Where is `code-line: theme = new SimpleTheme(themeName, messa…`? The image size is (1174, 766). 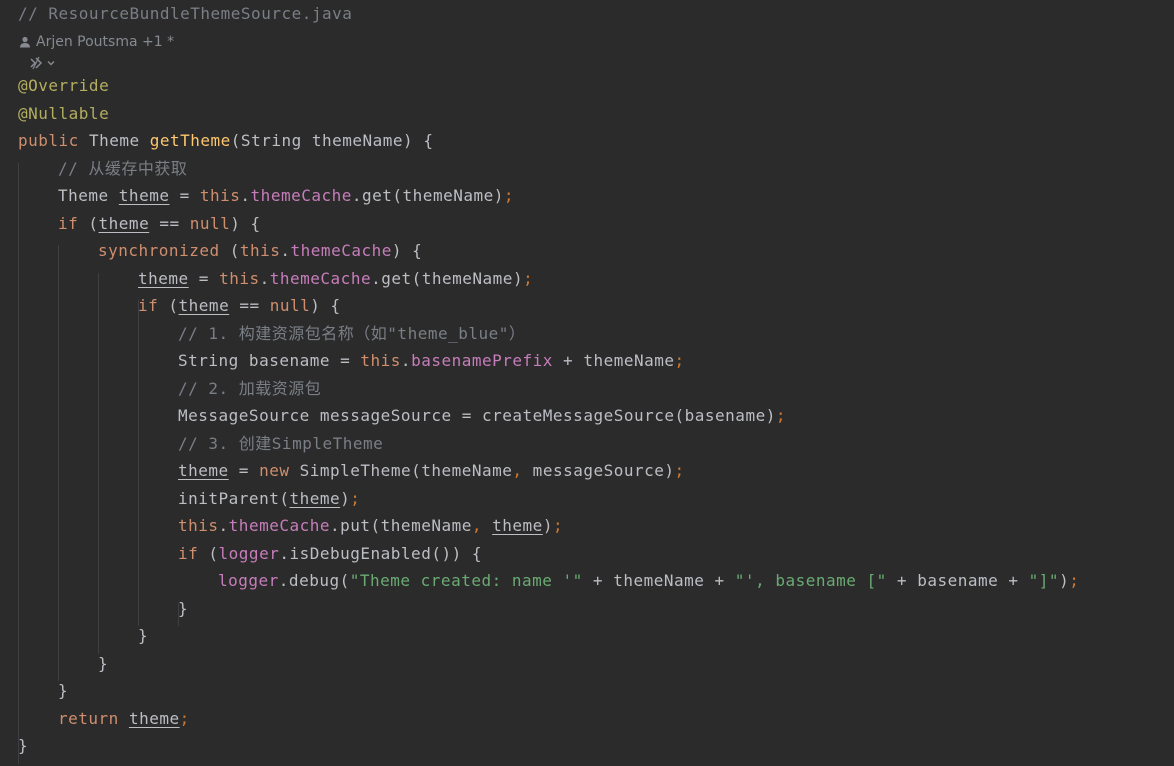
code-line: theme = new SimpleTheme(themeName, messa… is located at coordinates (431, 471).